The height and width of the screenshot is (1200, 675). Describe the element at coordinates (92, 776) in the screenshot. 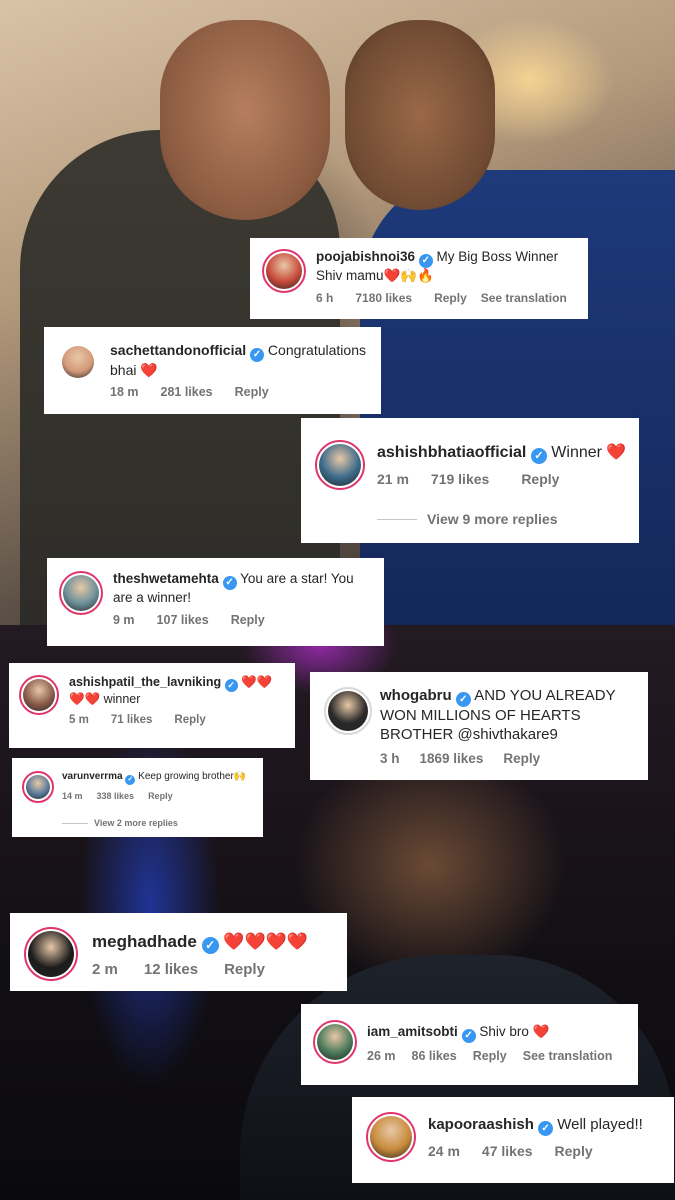

I see `username: varunverrma` at that location.